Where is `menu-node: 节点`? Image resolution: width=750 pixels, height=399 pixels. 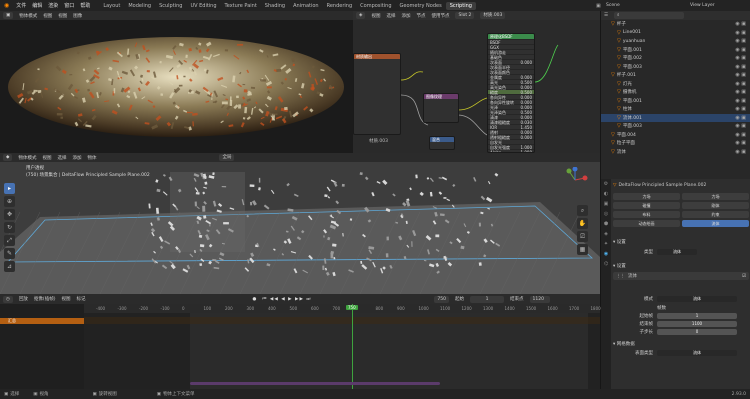 menu-node: 节点 is located at coordinates (420, 16).